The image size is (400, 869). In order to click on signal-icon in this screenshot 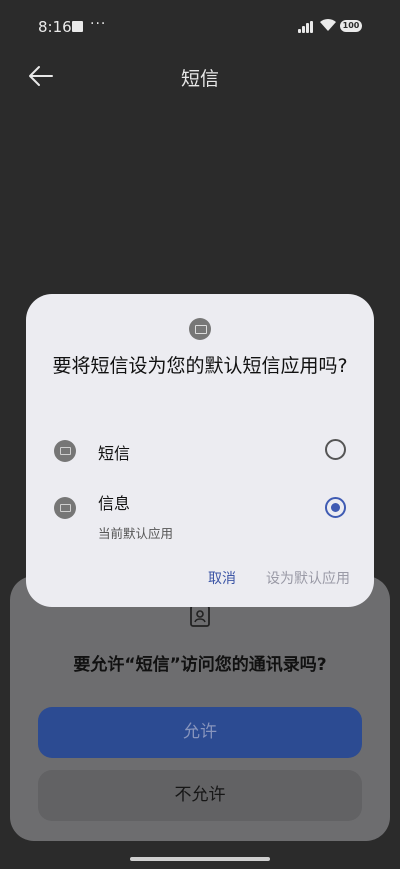, I will do `click(306, 27)`.